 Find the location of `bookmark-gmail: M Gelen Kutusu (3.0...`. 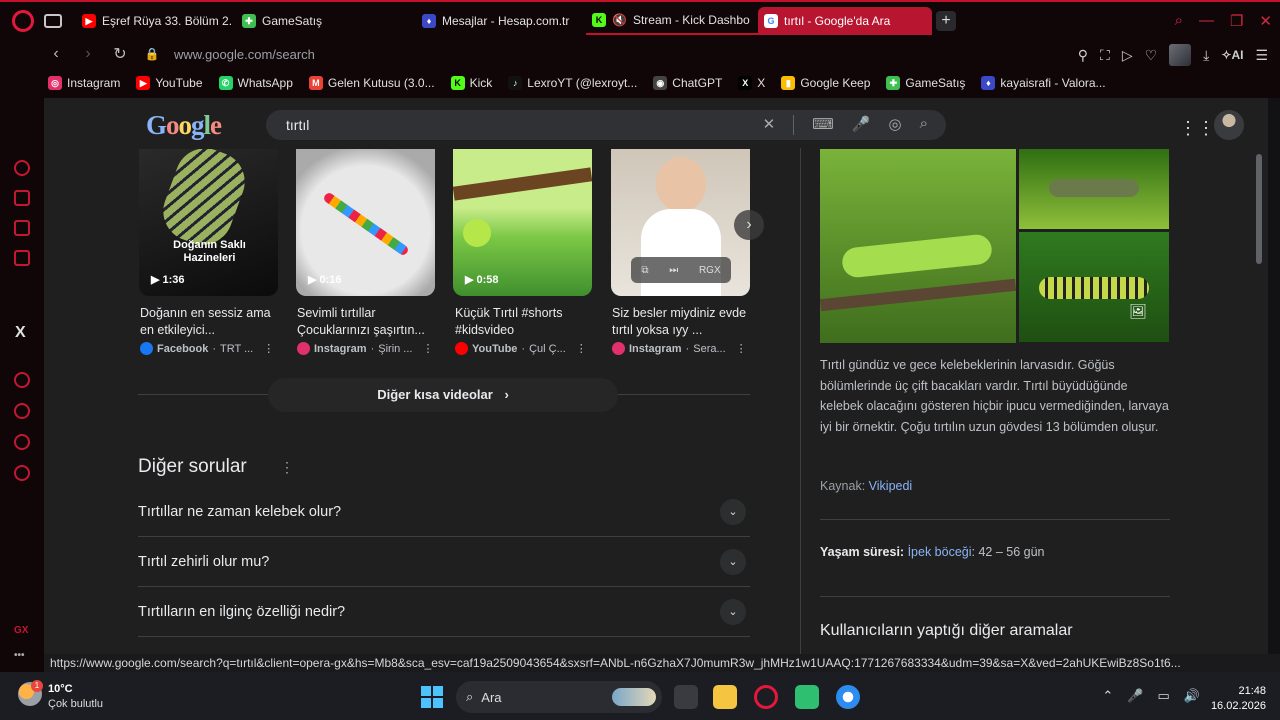

bookmark-gmail: M Gelen Kutusu (3.0... is located at coordinates (371, 83).